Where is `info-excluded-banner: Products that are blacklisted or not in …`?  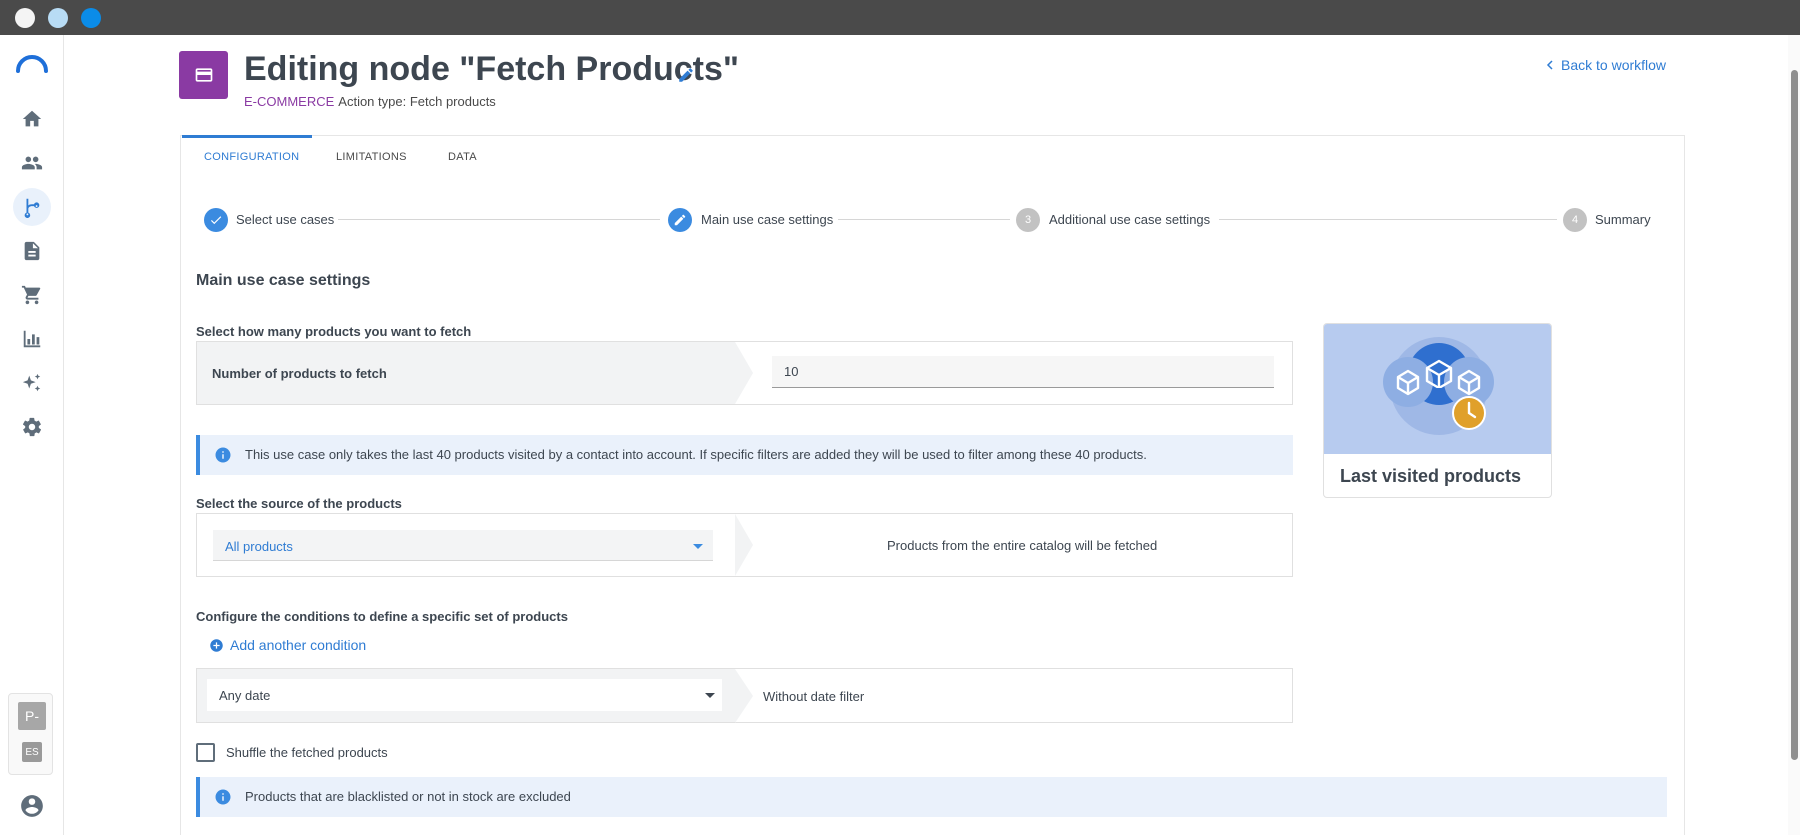 info-excluded-banner: Products that are blacklisted or not in … is located at coordinates (931, 797).